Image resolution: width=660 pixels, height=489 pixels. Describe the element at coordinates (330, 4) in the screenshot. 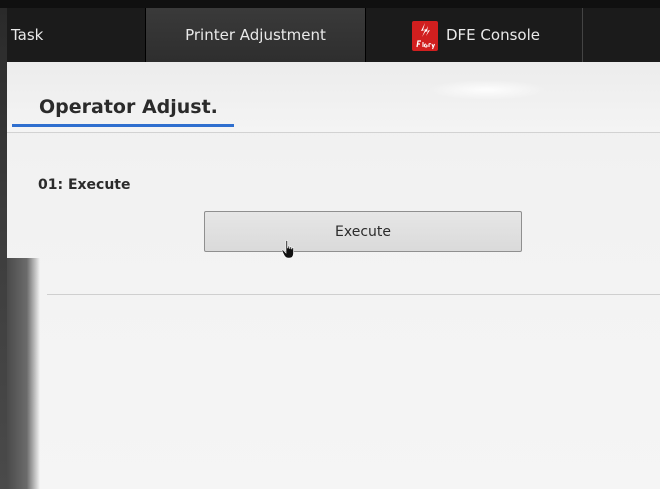

I see `screen-bezel-top` at that location.